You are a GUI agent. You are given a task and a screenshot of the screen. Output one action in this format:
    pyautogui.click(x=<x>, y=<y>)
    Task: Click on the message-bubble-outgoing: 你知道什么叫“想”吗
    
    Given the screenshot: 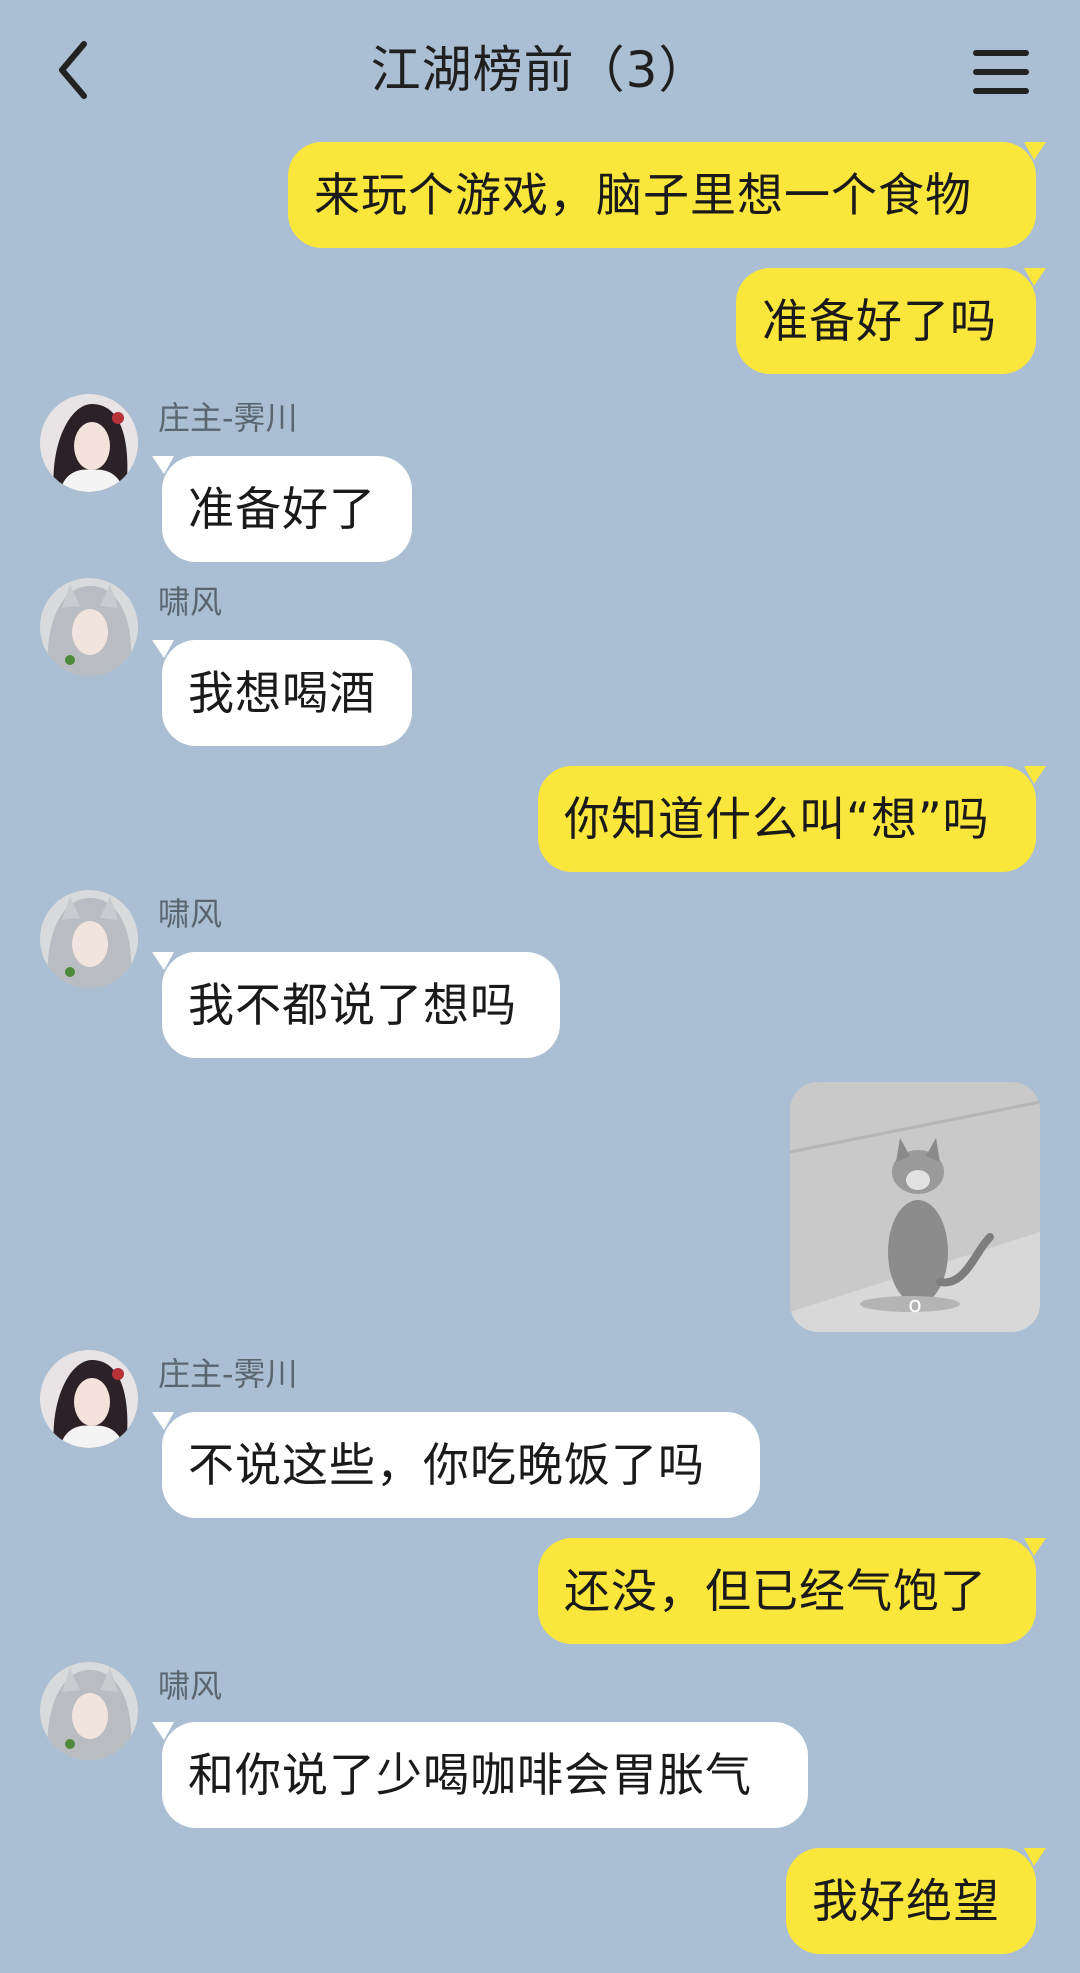 What is the action you would take?
    pyautogui.click(x=792, y=819)
    